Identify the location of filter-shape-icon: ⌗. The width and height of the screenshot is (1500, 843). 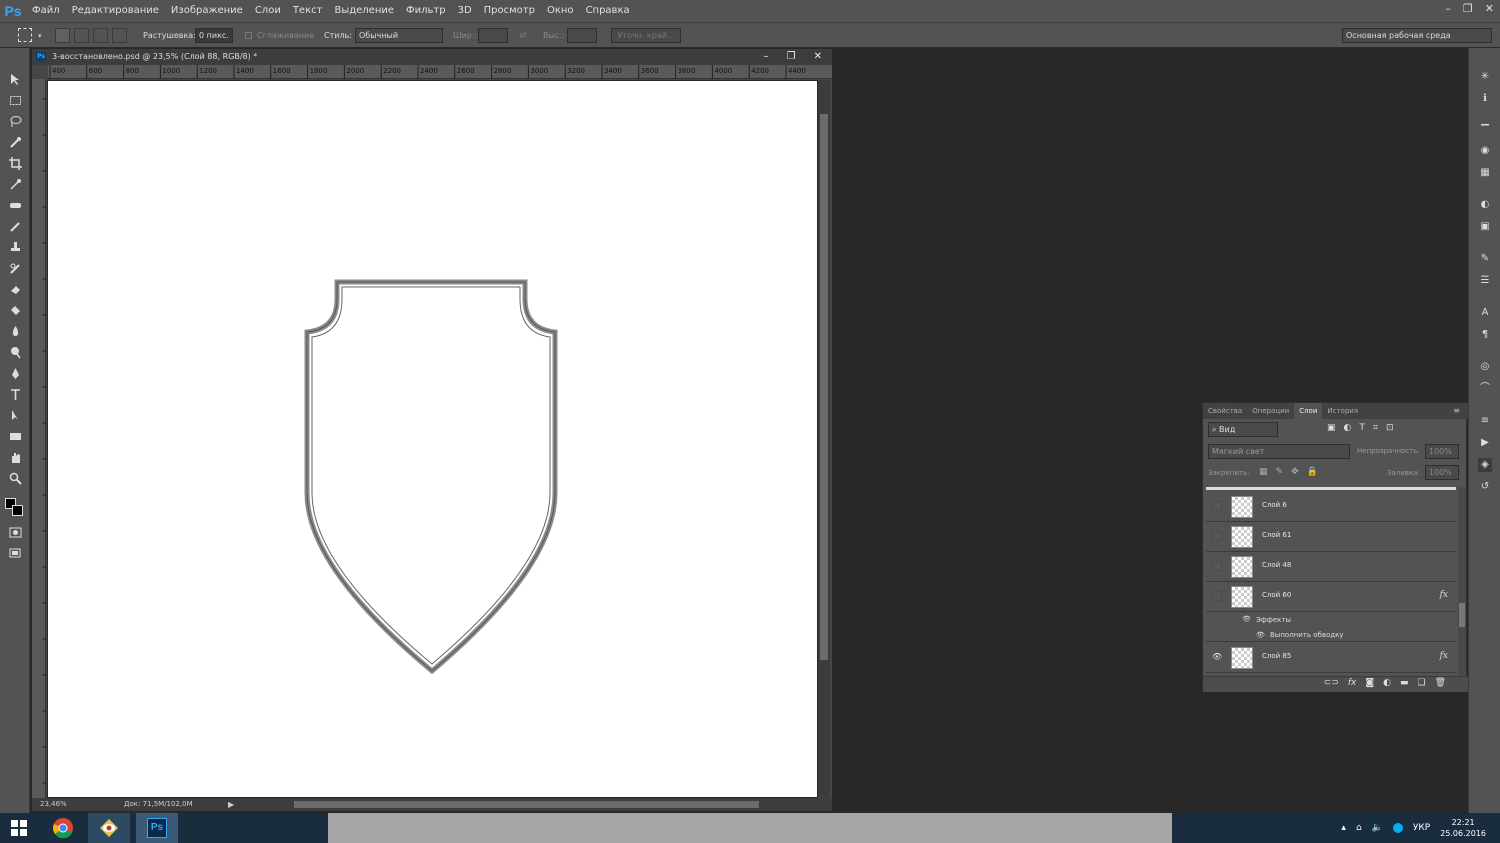
(1375, 428).